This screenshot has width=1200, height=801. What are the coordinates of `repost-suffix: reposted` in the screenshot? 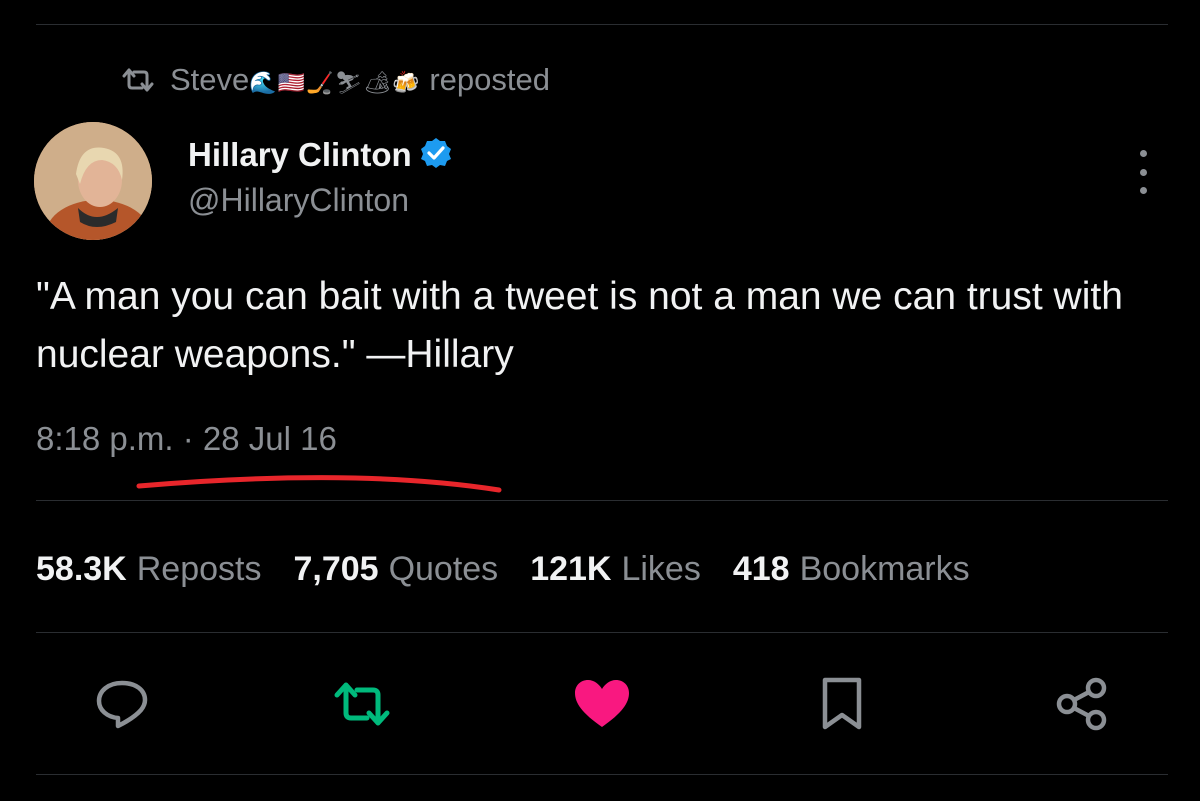 It's located at (489, 79).